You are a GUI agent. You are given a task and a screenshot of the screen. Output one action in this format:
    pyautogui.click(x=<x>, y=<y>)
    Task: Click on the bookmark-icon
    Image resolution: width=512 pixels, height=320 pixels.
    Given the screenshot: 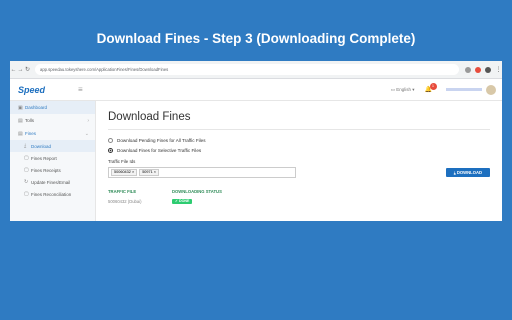 What is the action you would take?
    pyautogui.click(x=468, y=69)
    